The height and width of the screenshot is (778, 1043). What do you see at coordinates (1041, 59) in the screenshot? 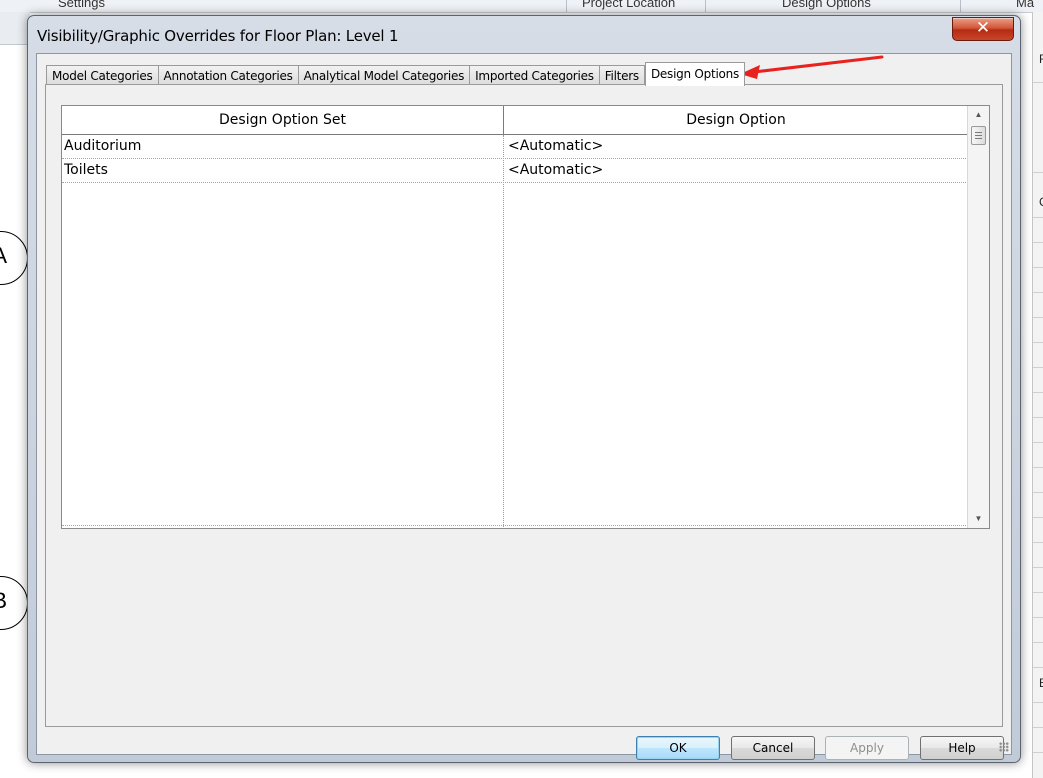
I see `panel-letter: F` at bounding box center [1041, 59].